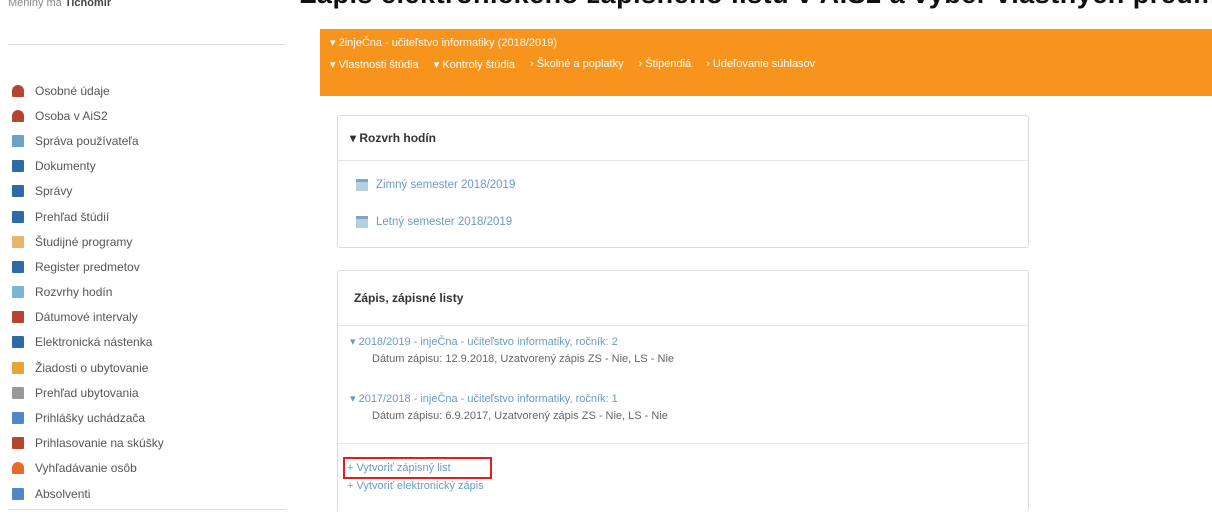  I want to click on sidebar-item-label: Vyhľadávanie osôb, so click(86, 468).